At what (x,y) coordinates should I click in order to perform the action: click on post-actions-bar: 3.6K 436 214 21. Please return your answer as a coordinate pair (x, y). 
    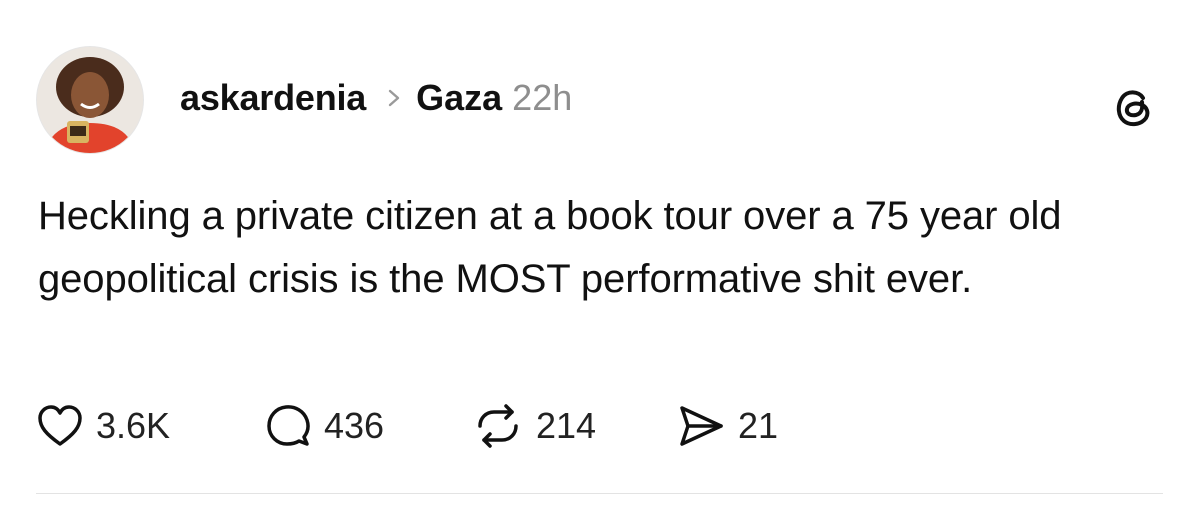
    Looking at the image, I should click on (486, 426).